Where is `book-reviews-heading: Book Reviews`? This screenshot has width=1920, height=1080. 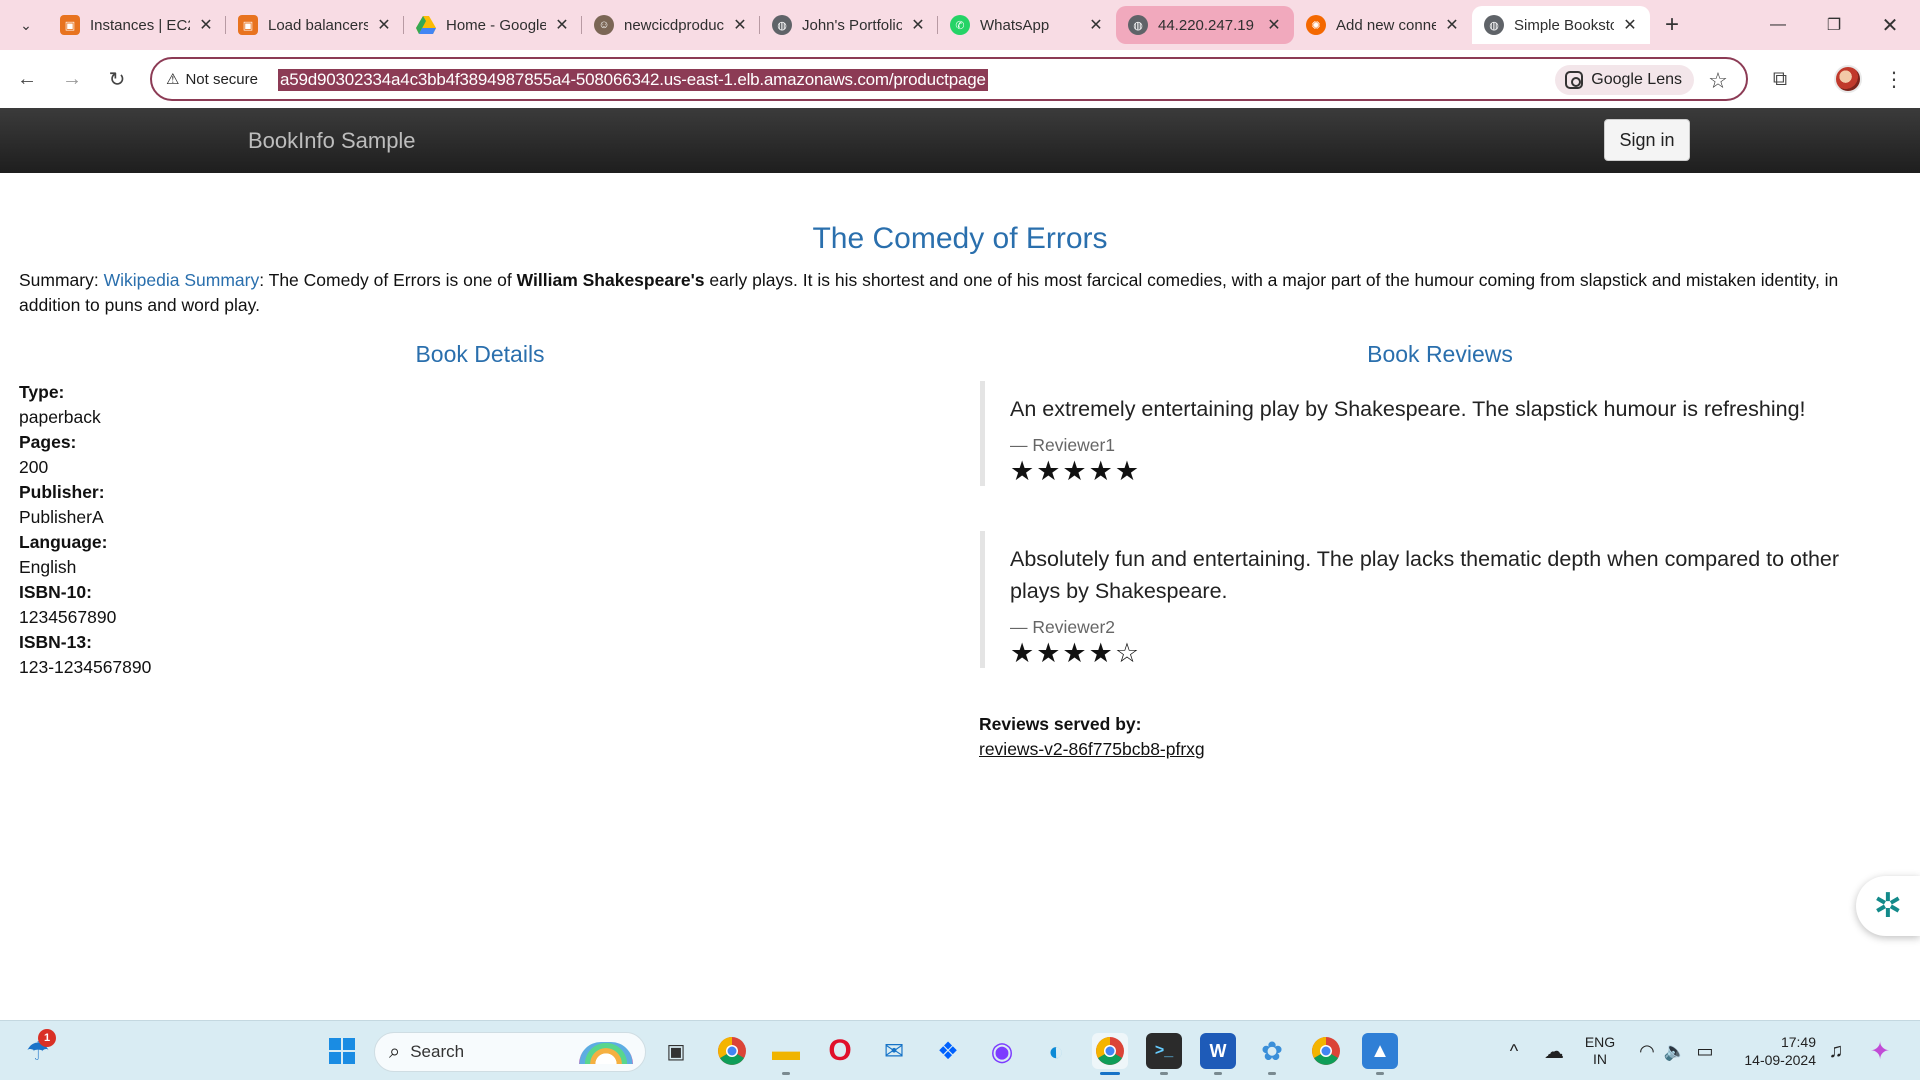 book-reviews-heading: Book Reviews is located at coordinates (1440, 354).